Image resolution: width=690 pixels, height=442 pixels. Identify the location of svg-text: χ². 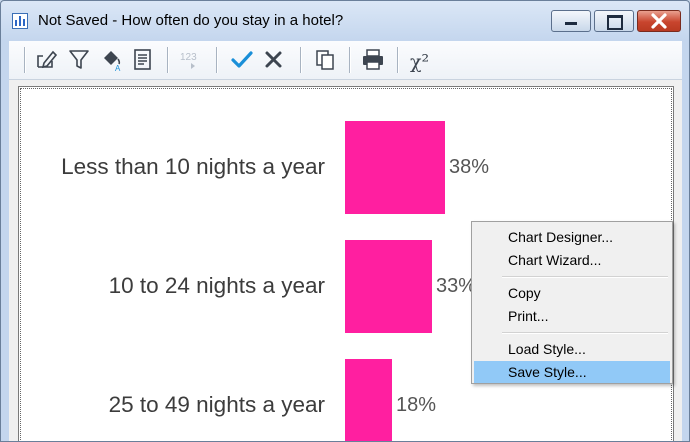
(419, 62).